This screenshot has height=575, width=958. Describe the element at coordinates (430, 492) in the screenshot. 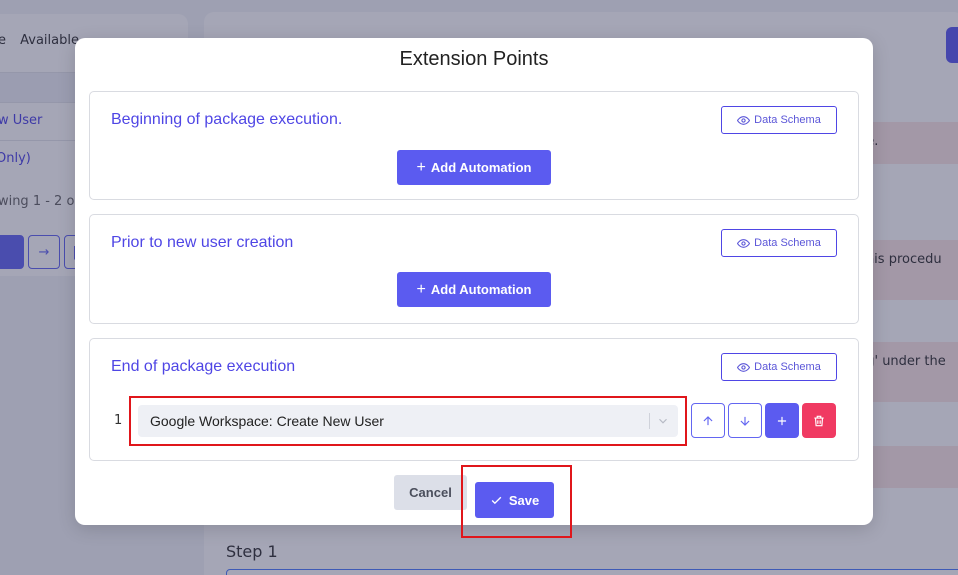

I see `cancel-button: Cancel` at that location.